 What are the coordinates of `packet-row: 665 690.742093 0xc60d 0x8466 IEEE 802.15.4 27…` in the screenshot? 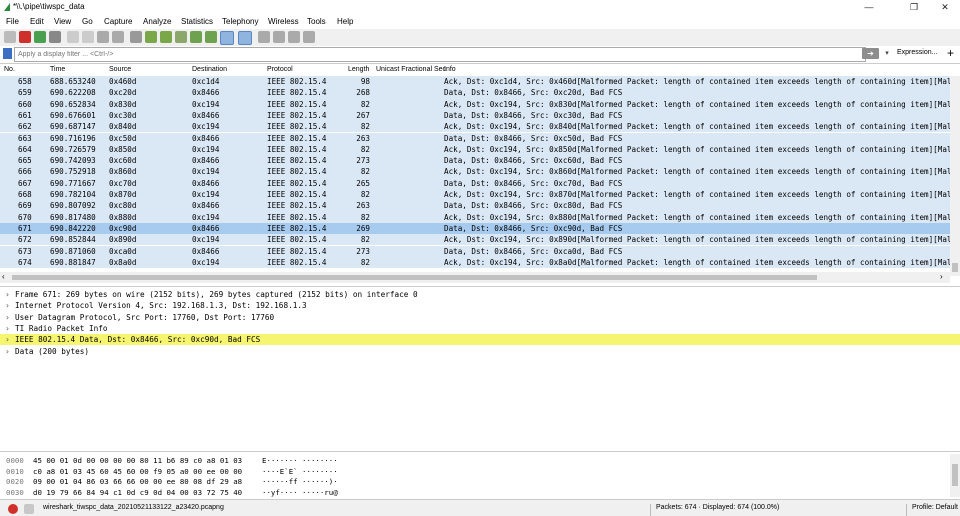 It's located at (475, 161).